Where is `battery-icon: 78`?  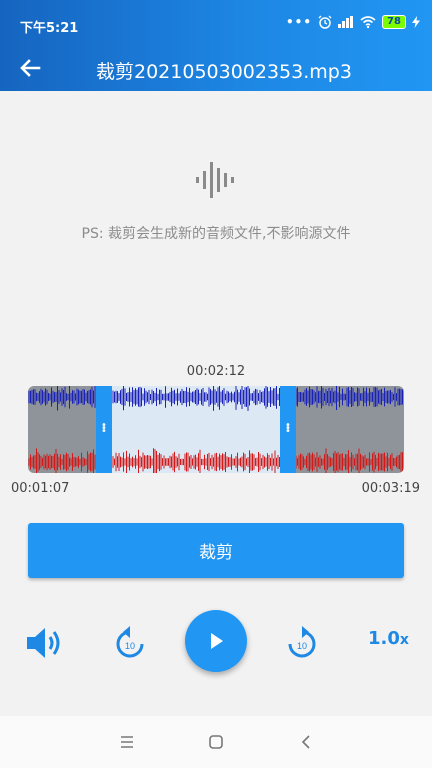
battery-icon: 78 is located at coordinates (394, 22).